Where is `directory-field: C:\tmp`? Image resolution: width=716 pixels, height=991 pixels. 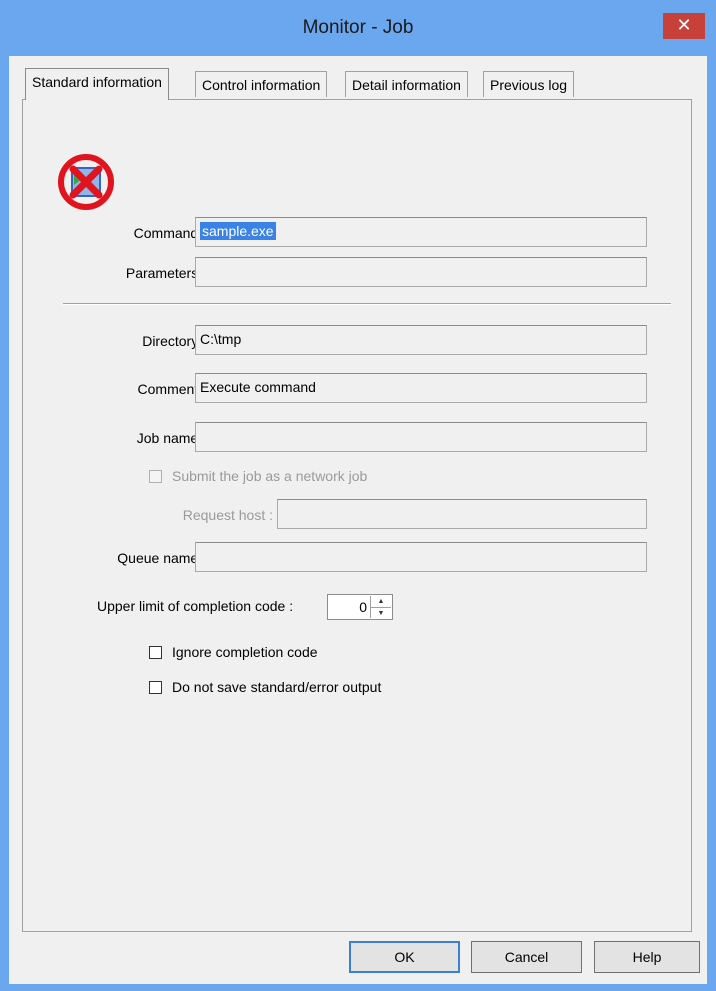 directory-field: C:\tmp is located at coordinates (421, 340).